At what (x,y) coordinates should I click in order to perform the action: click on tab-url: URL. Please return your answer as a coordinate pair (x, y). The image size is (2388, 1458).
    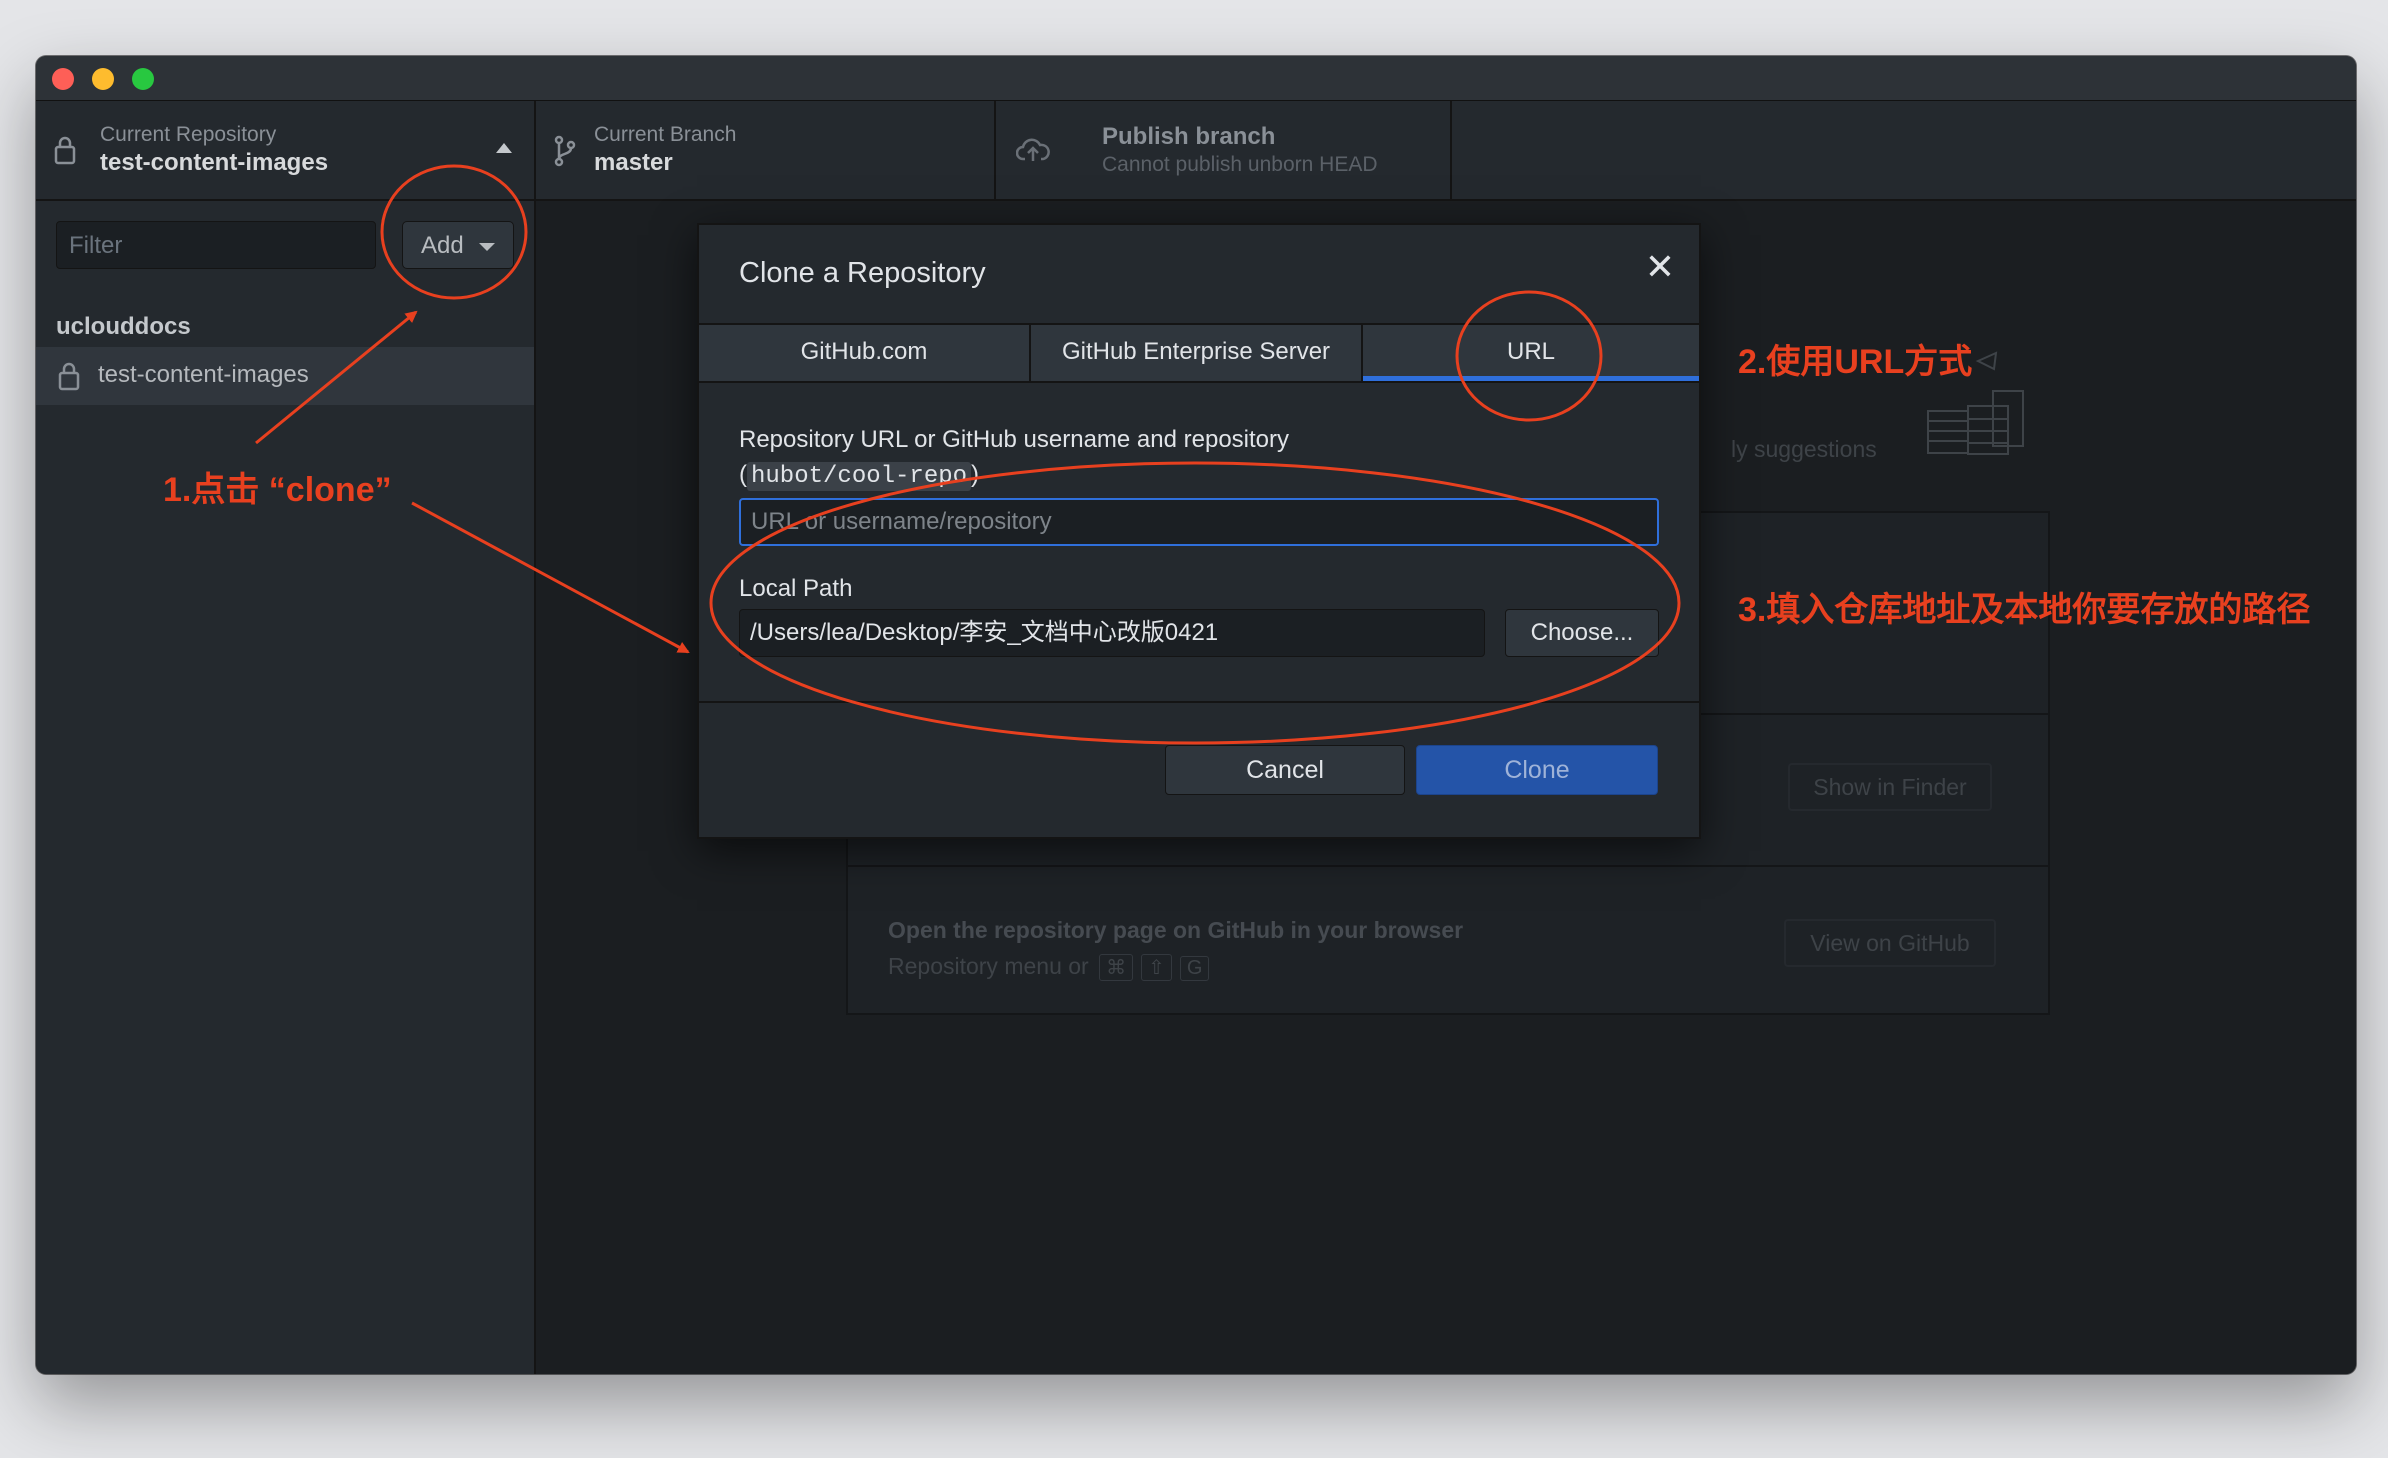
    Looking at the image, I should click on (1531, 353).